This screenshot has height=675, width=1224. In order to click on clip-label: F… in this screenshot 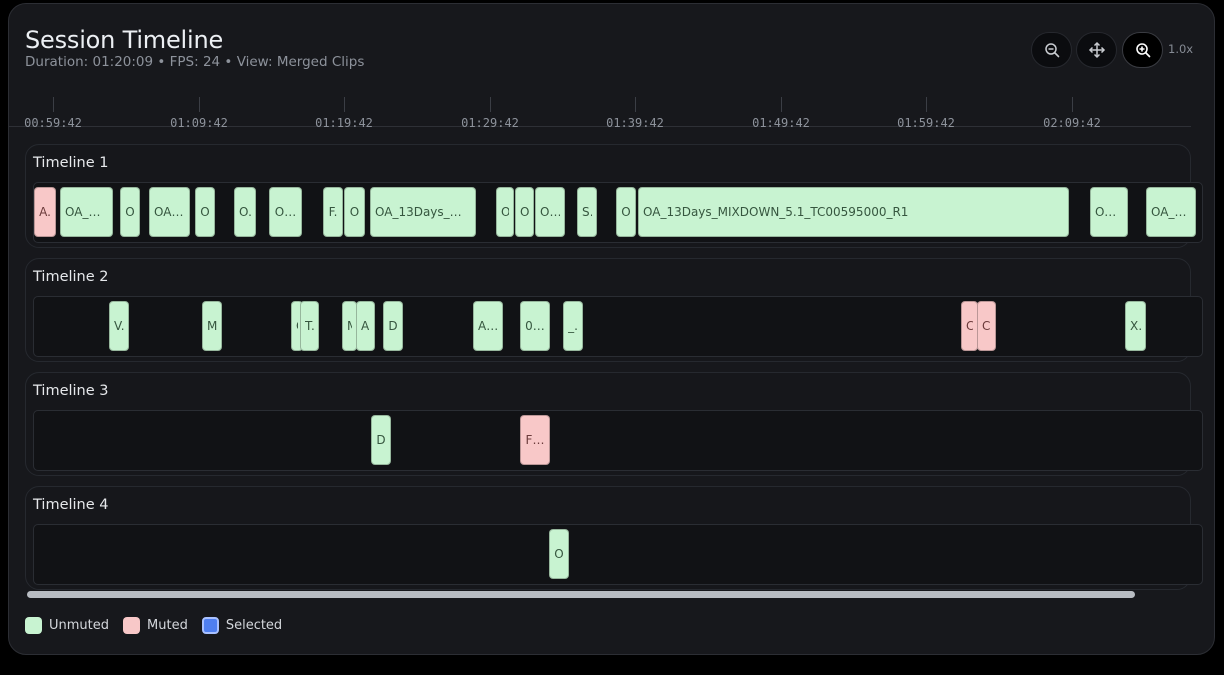, I will do `click(535, 440)`.